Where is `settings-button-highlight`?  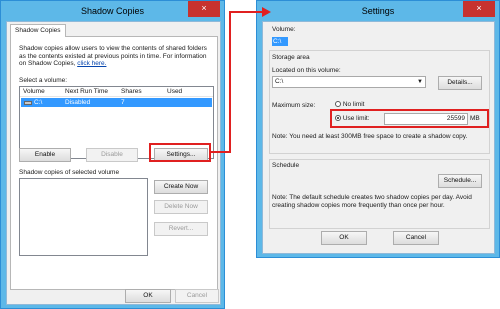
settings-button-highlight is located at coordinates (180, 152).